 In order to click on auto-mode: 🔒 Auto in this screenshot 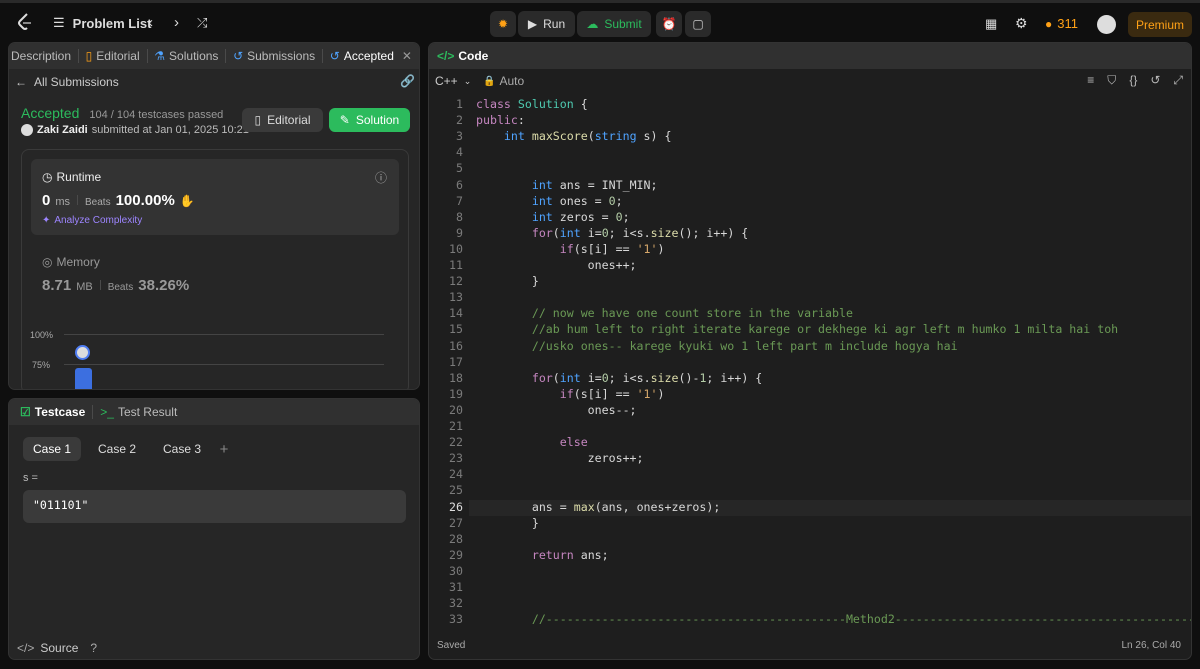, I will do `click(503, 81)`.